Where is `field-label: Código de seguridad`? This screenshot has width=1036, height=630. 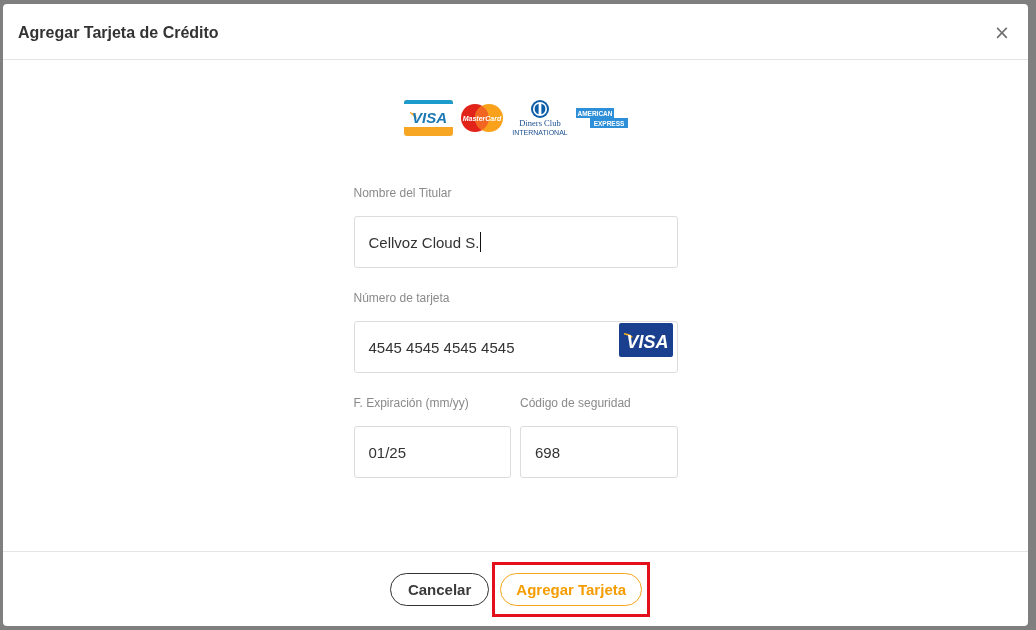 field-label: Código de seguridad is located at coordinates (575, 403).